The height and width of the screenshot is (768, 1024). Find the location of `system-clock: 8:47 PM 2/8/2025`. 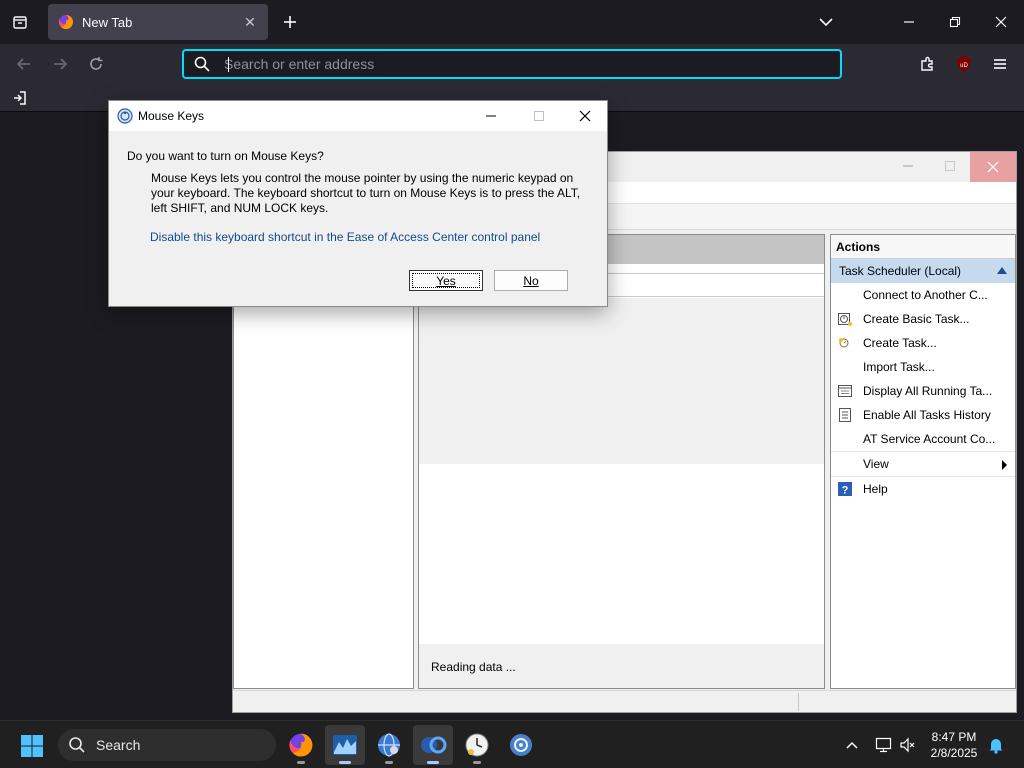

system-clock: 8:47 PM 2/8/2025 is located at coordinates (954, 745).